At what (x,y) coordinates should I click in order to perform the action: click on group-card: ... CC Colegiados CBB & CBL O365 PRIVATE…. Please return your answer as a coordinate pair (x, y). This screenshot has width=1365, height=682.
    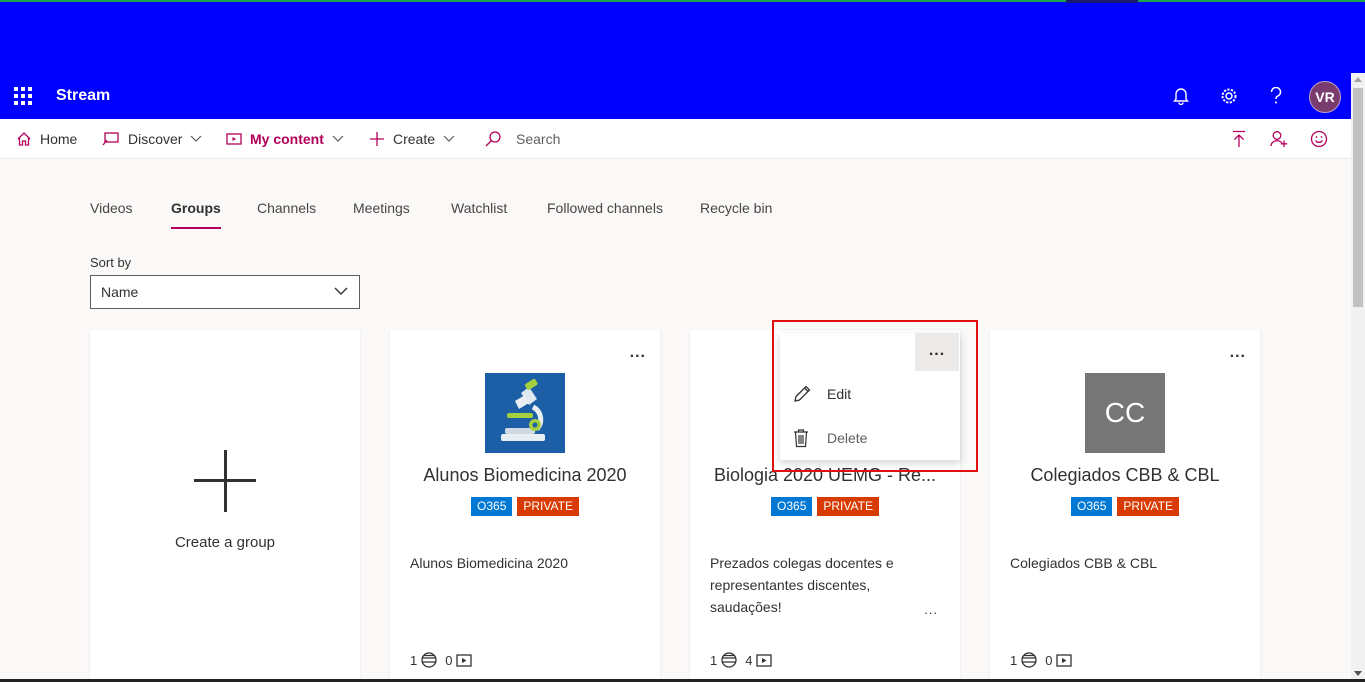
    Looking at the image, I should click on (1125, 506).